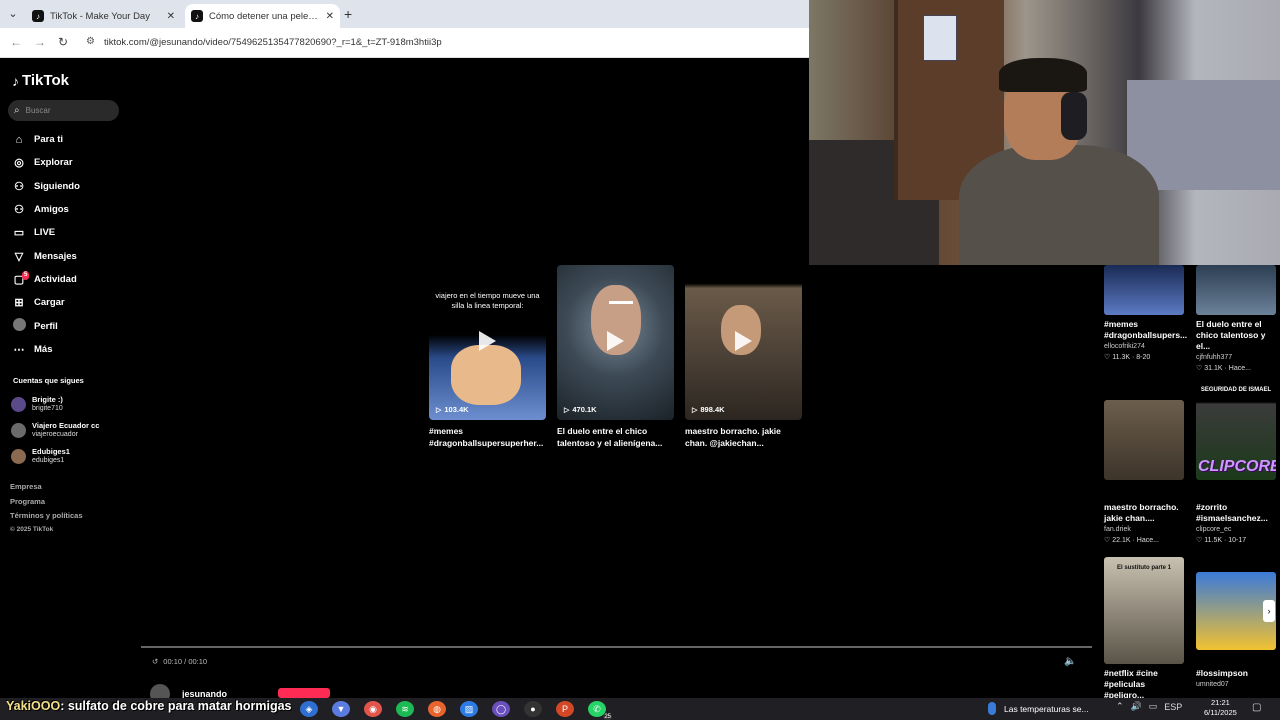  I want to click on sidebar-item-label: Mensajes, so click(55, 256).